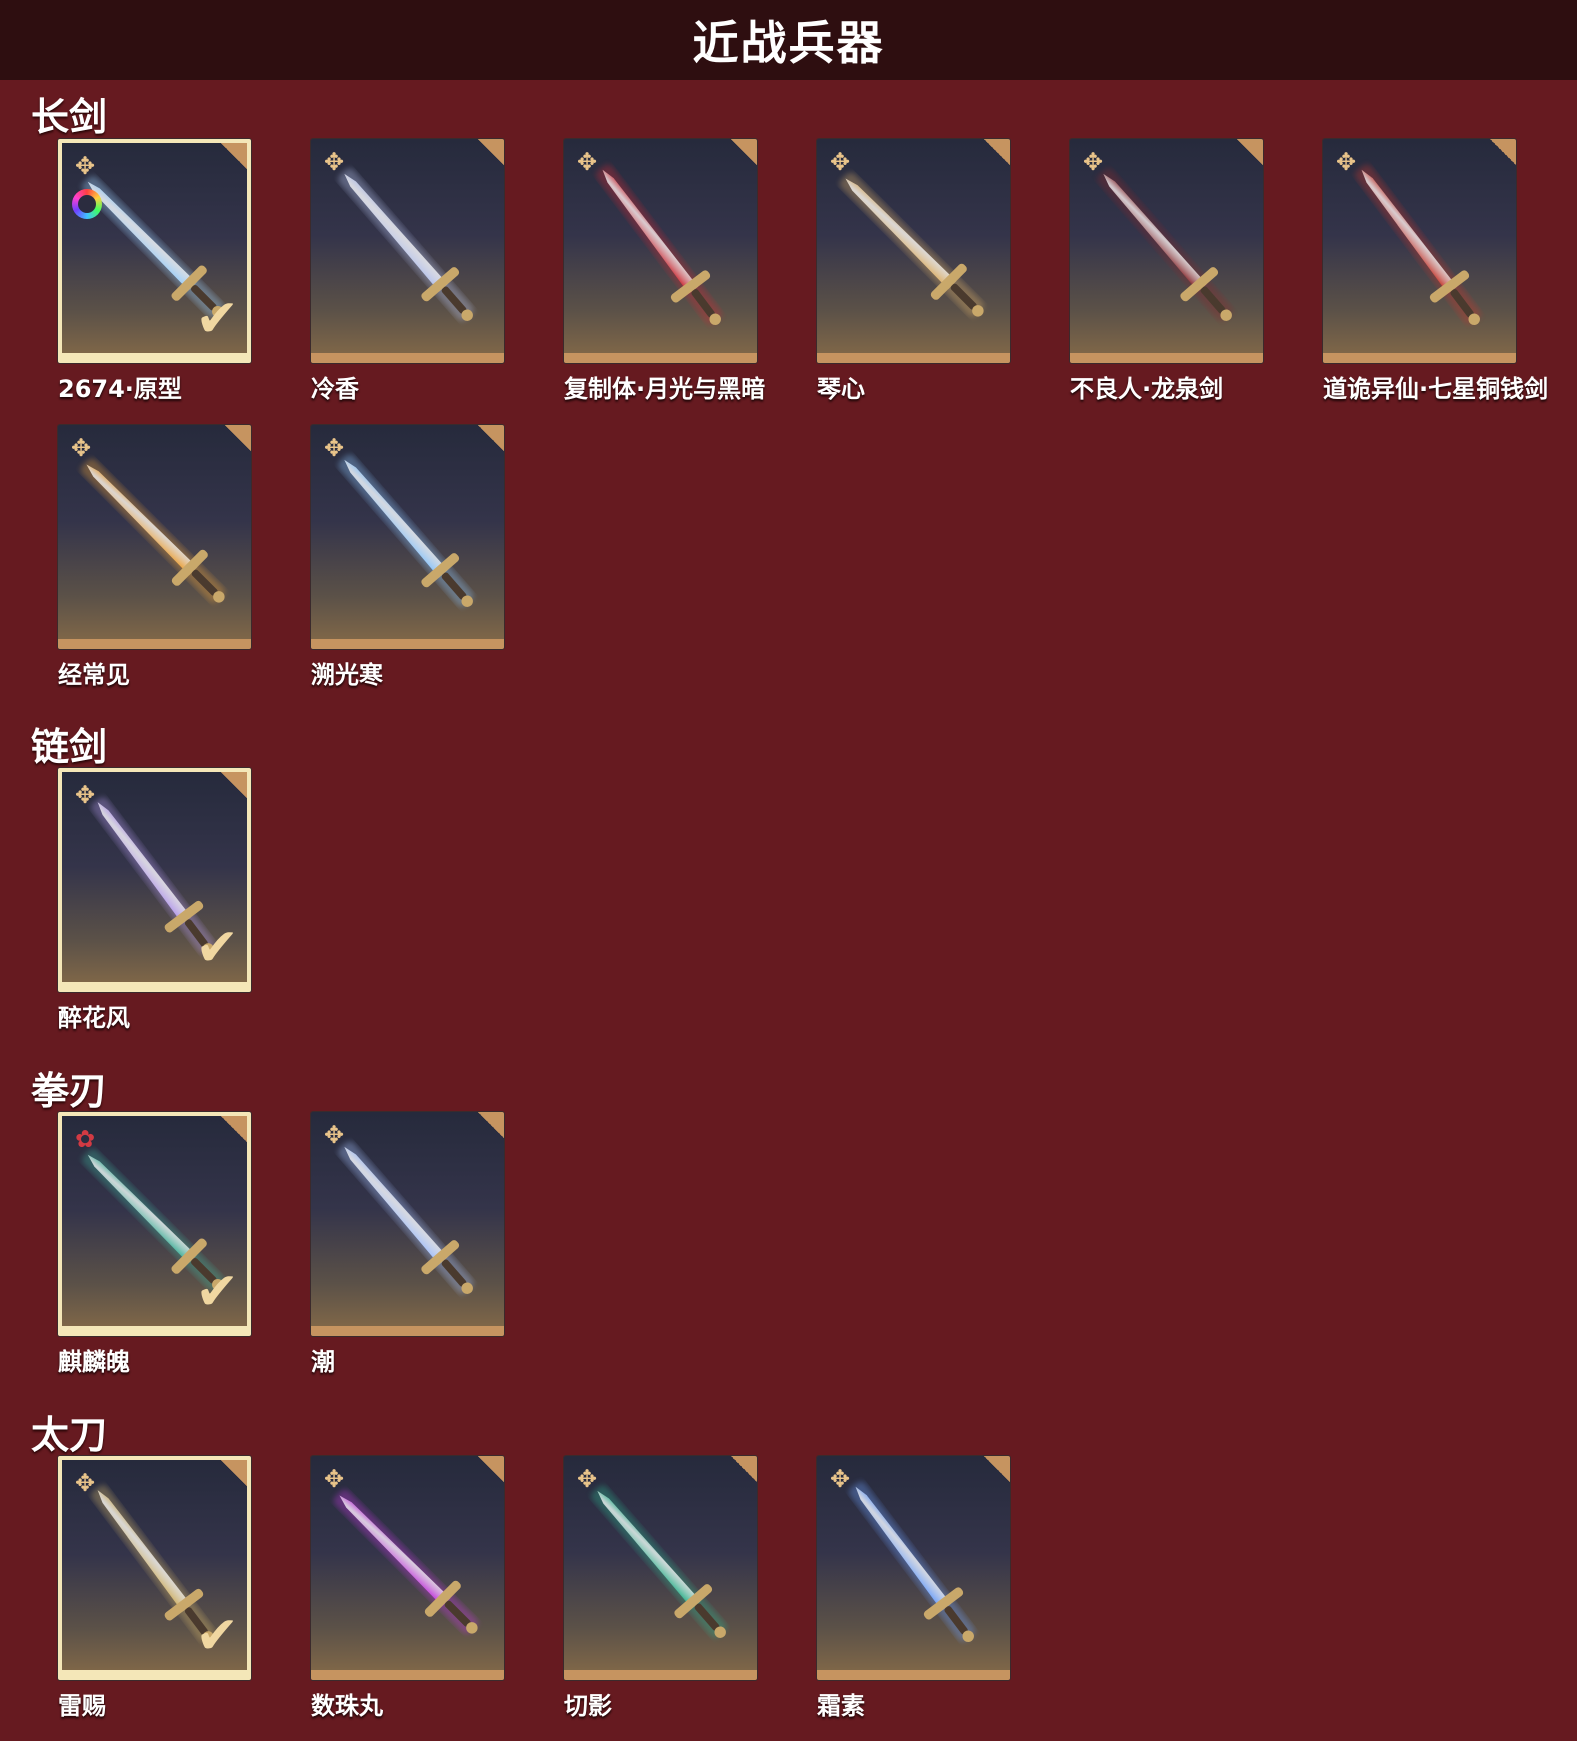 The image size is (1577, 1741). I want to click on weapon-name: 冷香, so click(335, 389).